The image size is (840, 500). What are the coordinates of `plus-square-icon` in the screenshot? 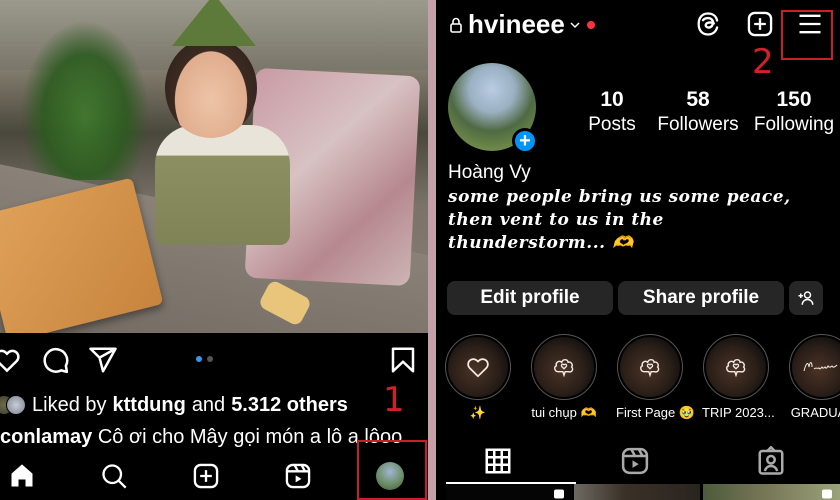 It's located at (206, 476).